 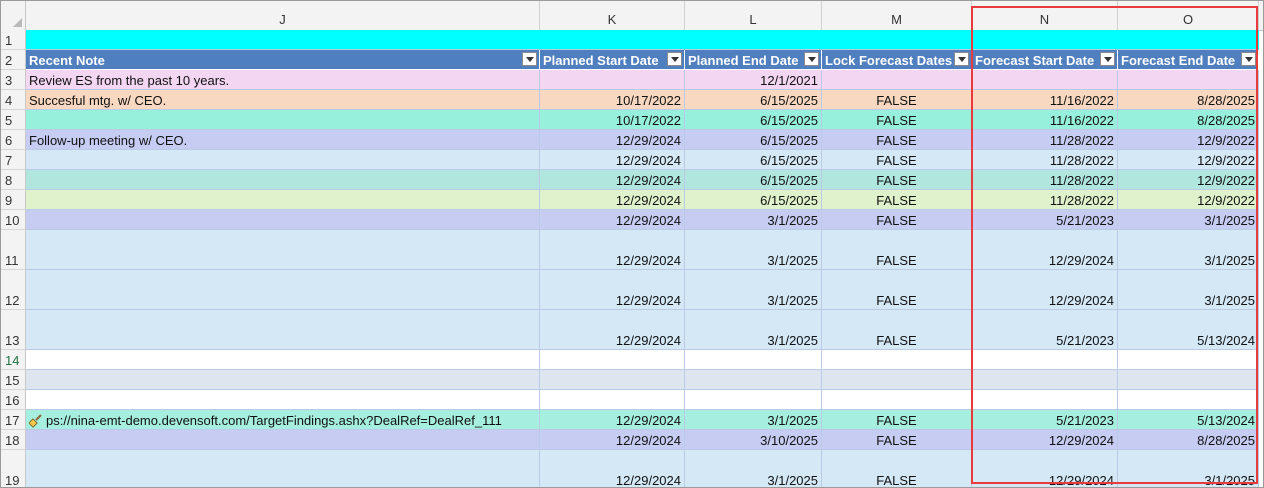 What do you see at coordinates (13, 140) in the screenshot?
I see `row-number: 6` at bounding box center [13, 140].